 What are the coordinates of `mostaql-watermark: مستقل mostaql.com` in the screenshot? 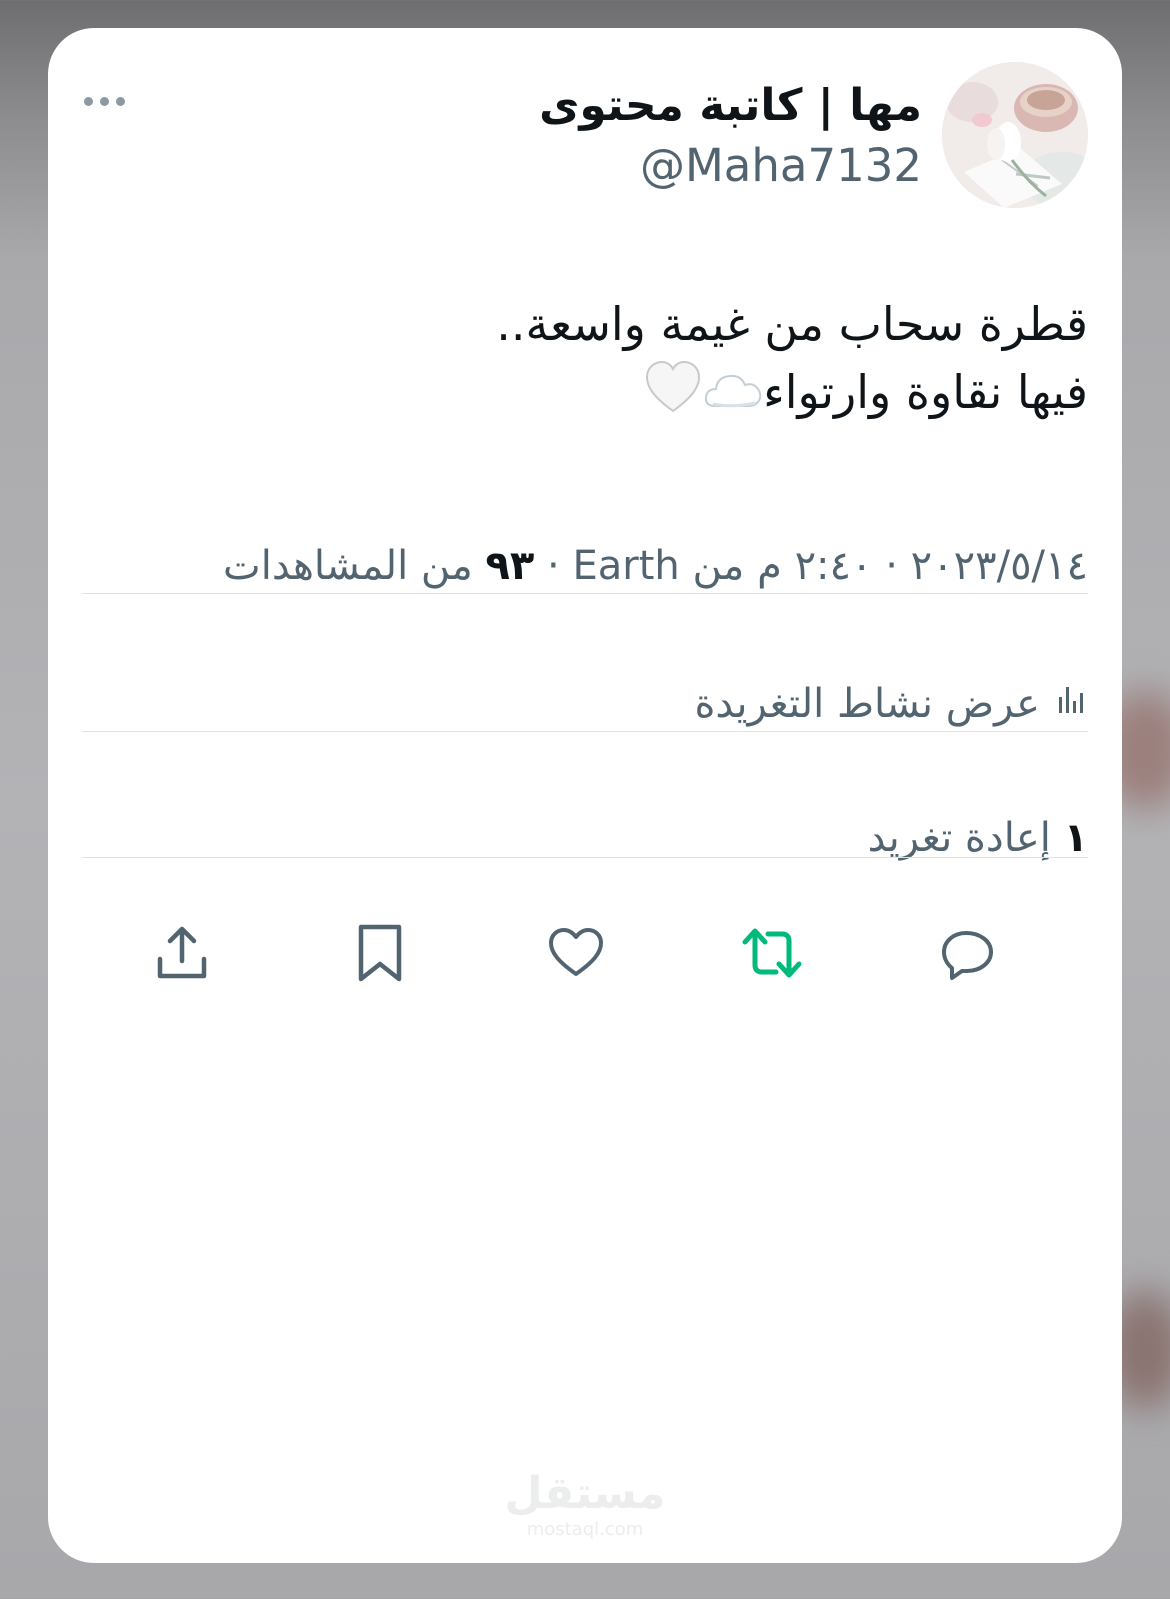 It's located at (585, 1504).